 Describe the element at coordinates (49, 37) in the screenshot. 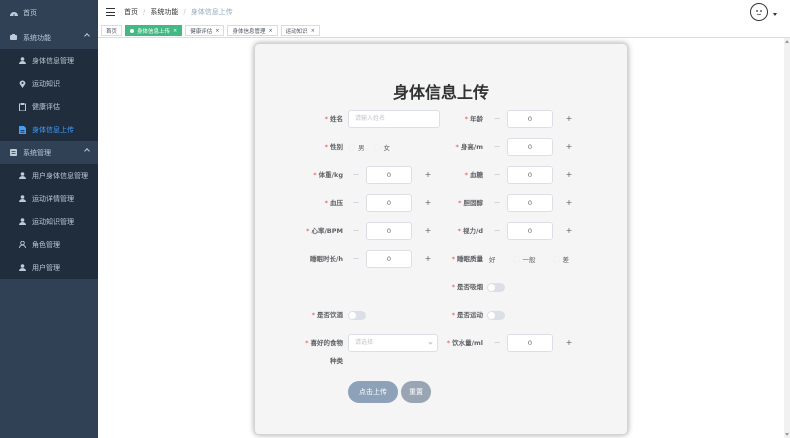

I see `sidebar-group-system-function: 系统功能` at that location.